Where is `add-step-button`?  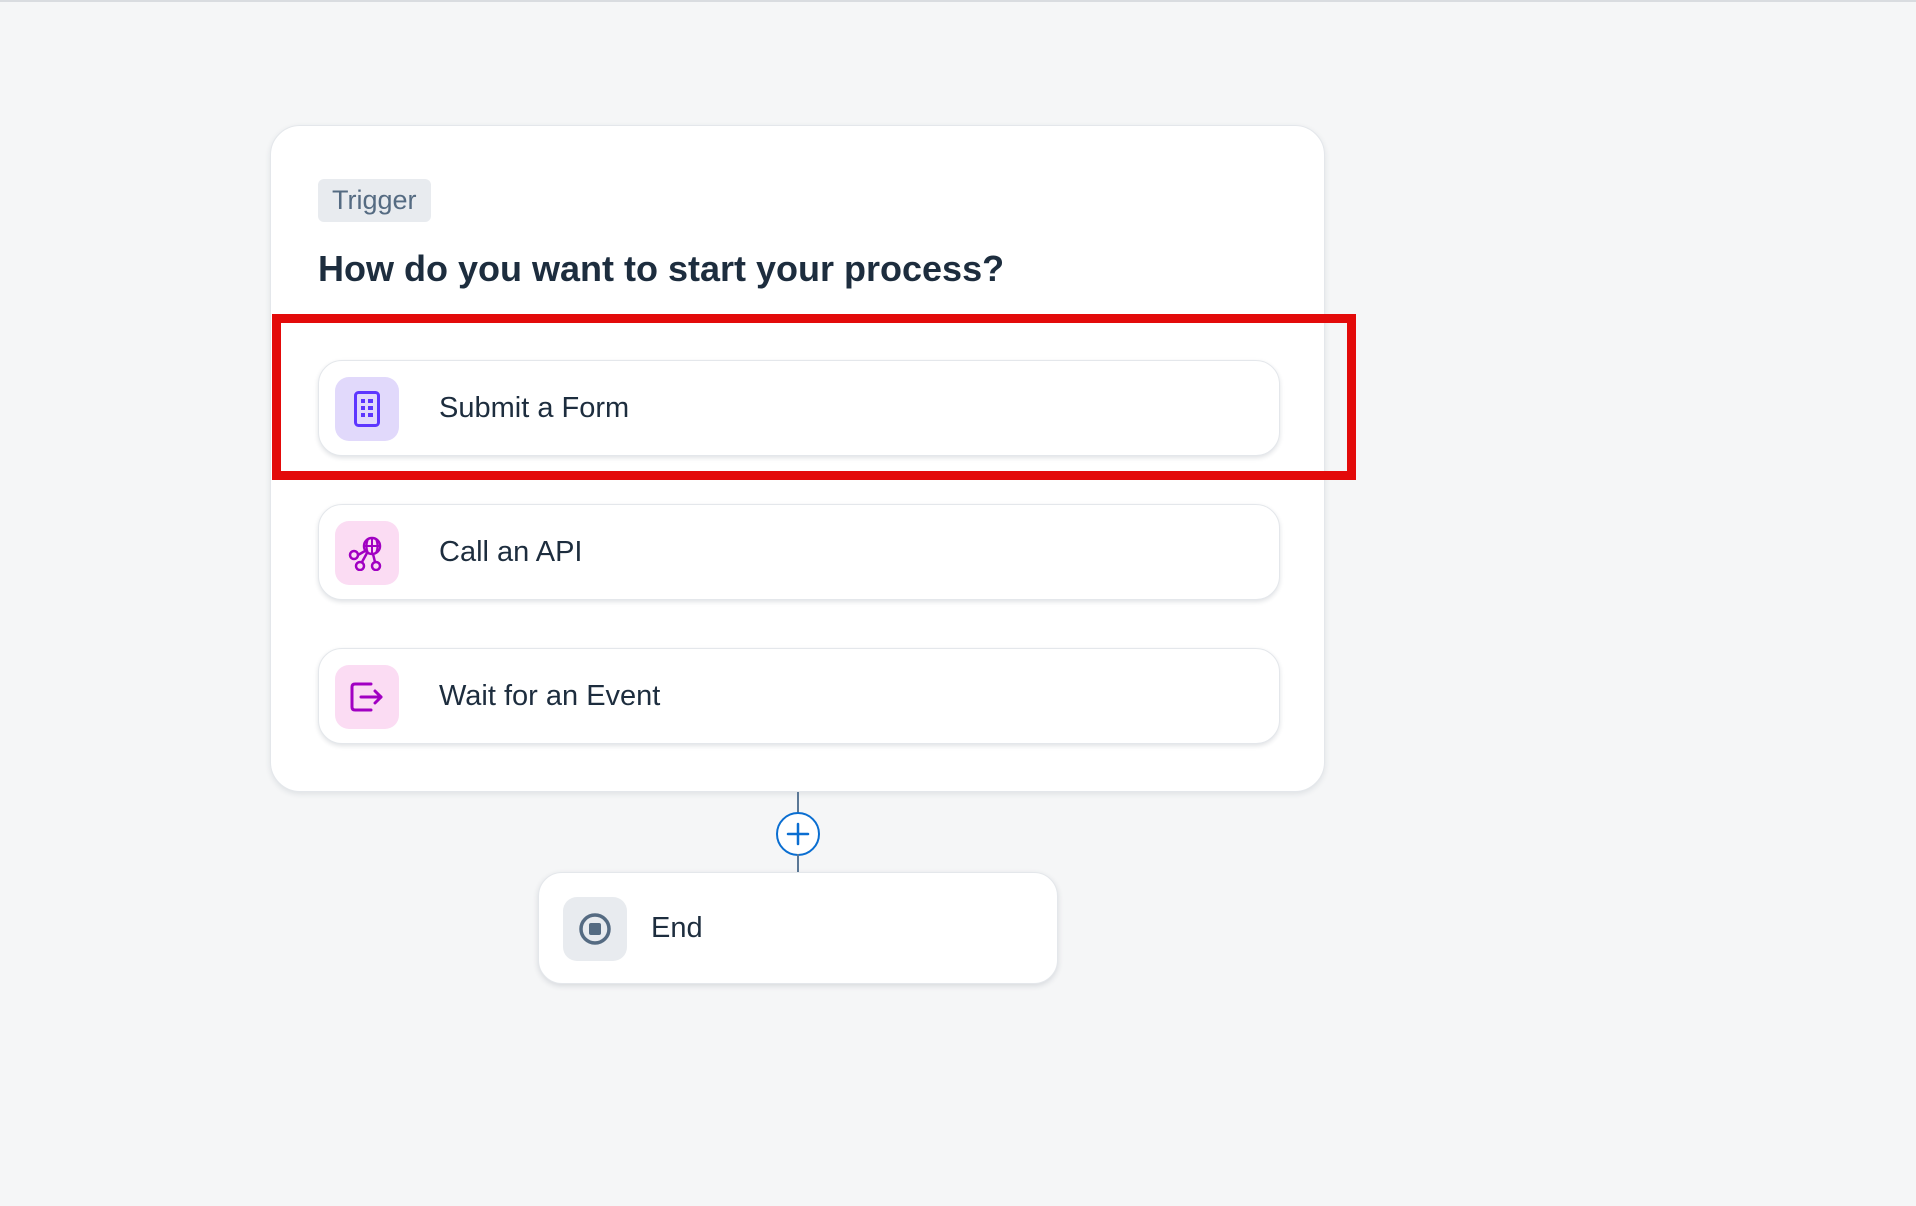 add-step-button is located at coordinates (798, 834).